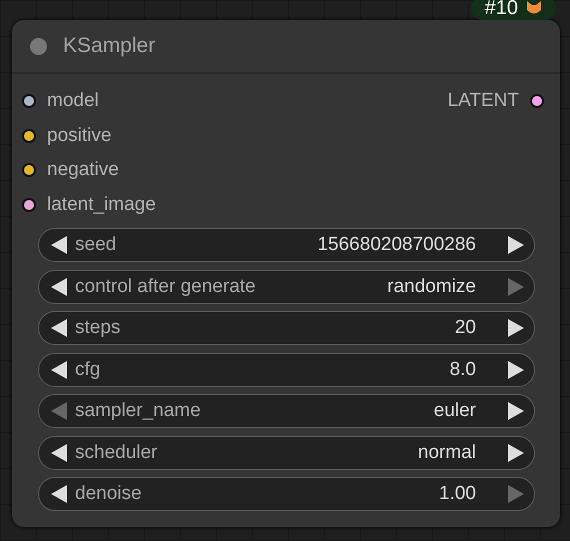  Describe the element at coordinates (465, 328) in the screenshot. I see `widget-value: 20` at that location.